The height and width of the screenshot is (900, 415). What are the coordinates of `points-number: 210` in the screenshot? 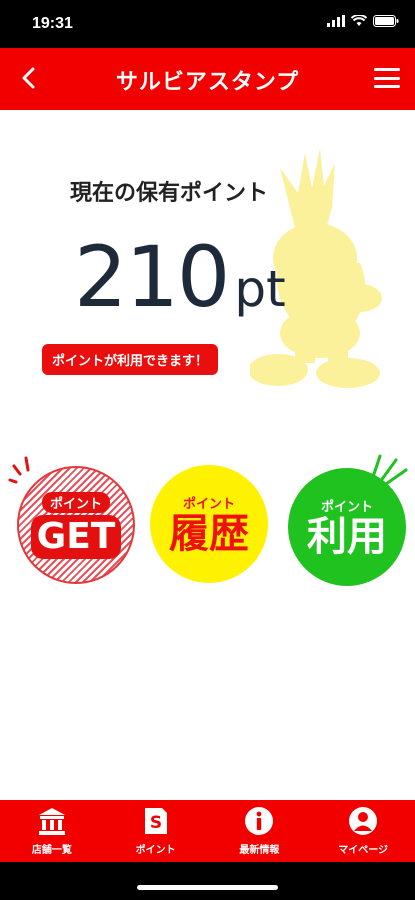 It's located at (152, 277).